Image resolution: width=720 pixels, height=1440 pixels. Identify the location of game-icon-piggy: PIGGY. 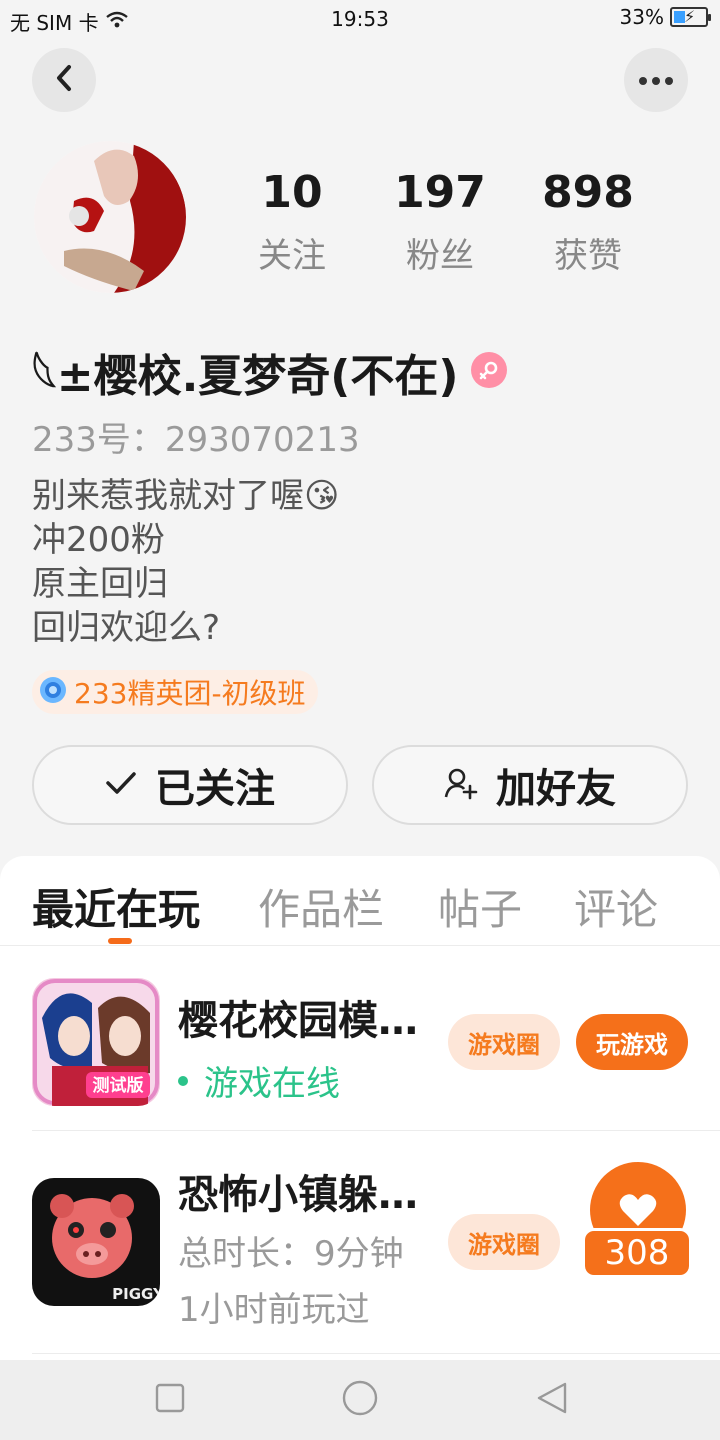
(96, 1242).